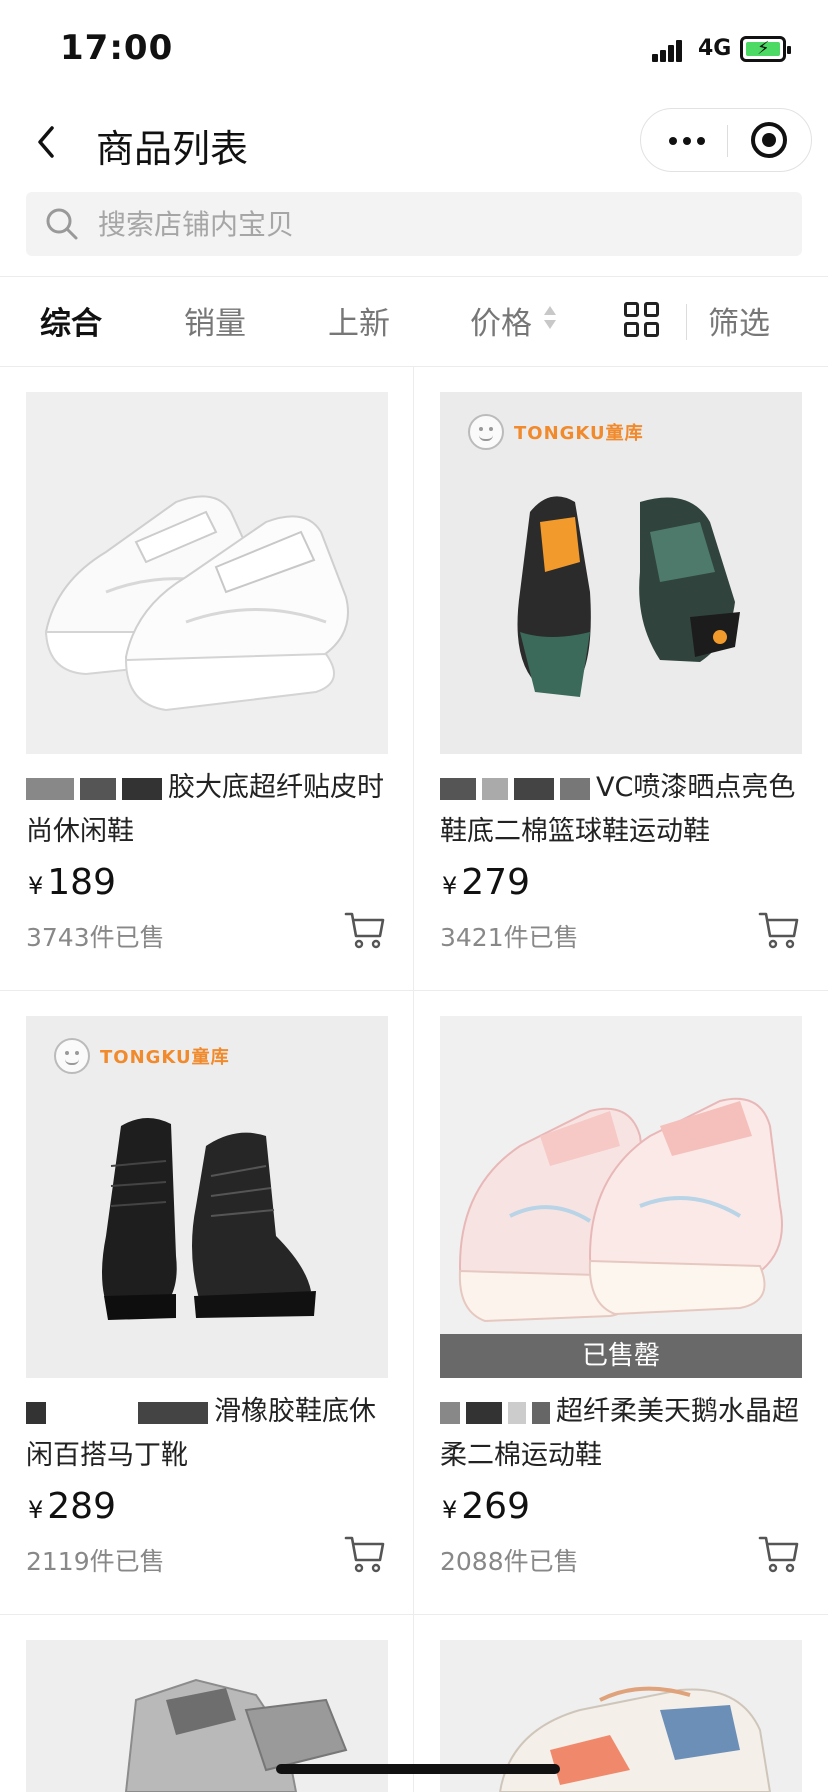  What do you see at coordinates (509, 1561) in the screenshot?
I see `sold-count: 2088件已售` at bounding box center [509, 1561].